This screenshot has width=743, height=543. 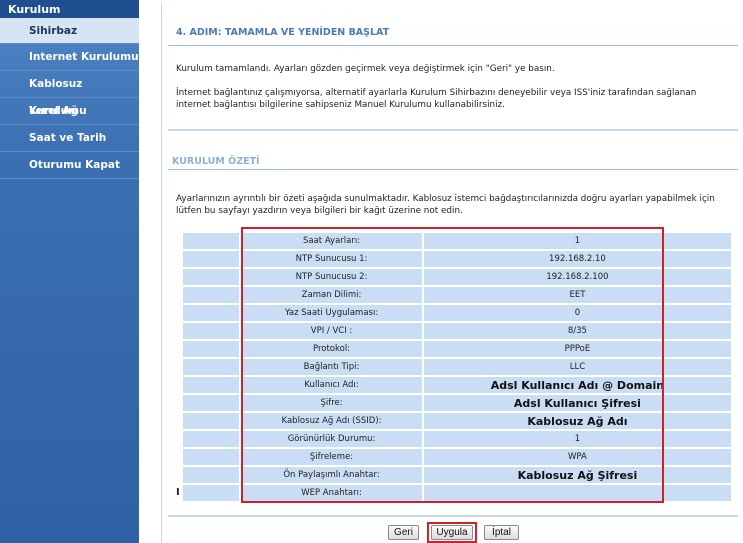 What do you see at coordinates (69, 31) in the screenshot?
I see `sidebar-item-sihirbaz: Sihirbaz` at bounding box center [69, 31].